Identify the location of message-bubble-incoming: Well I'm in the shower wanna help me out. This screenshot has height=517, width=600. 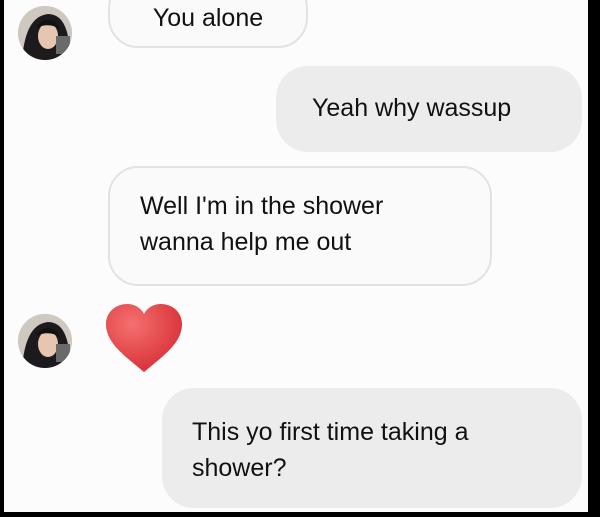
(300, 226).